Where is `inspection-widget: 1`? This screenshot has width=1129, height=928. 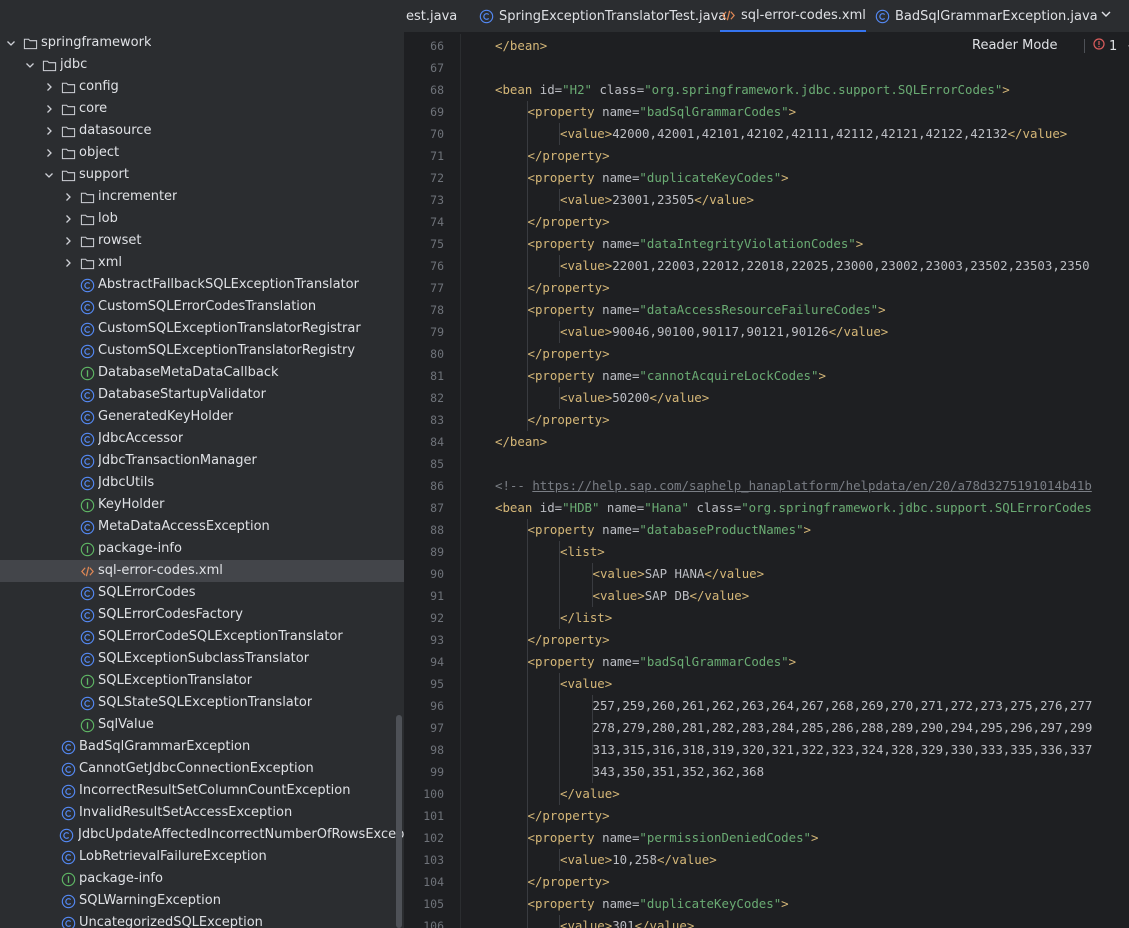
inspection-widget: 1 is located at coordinates (1106, 46).